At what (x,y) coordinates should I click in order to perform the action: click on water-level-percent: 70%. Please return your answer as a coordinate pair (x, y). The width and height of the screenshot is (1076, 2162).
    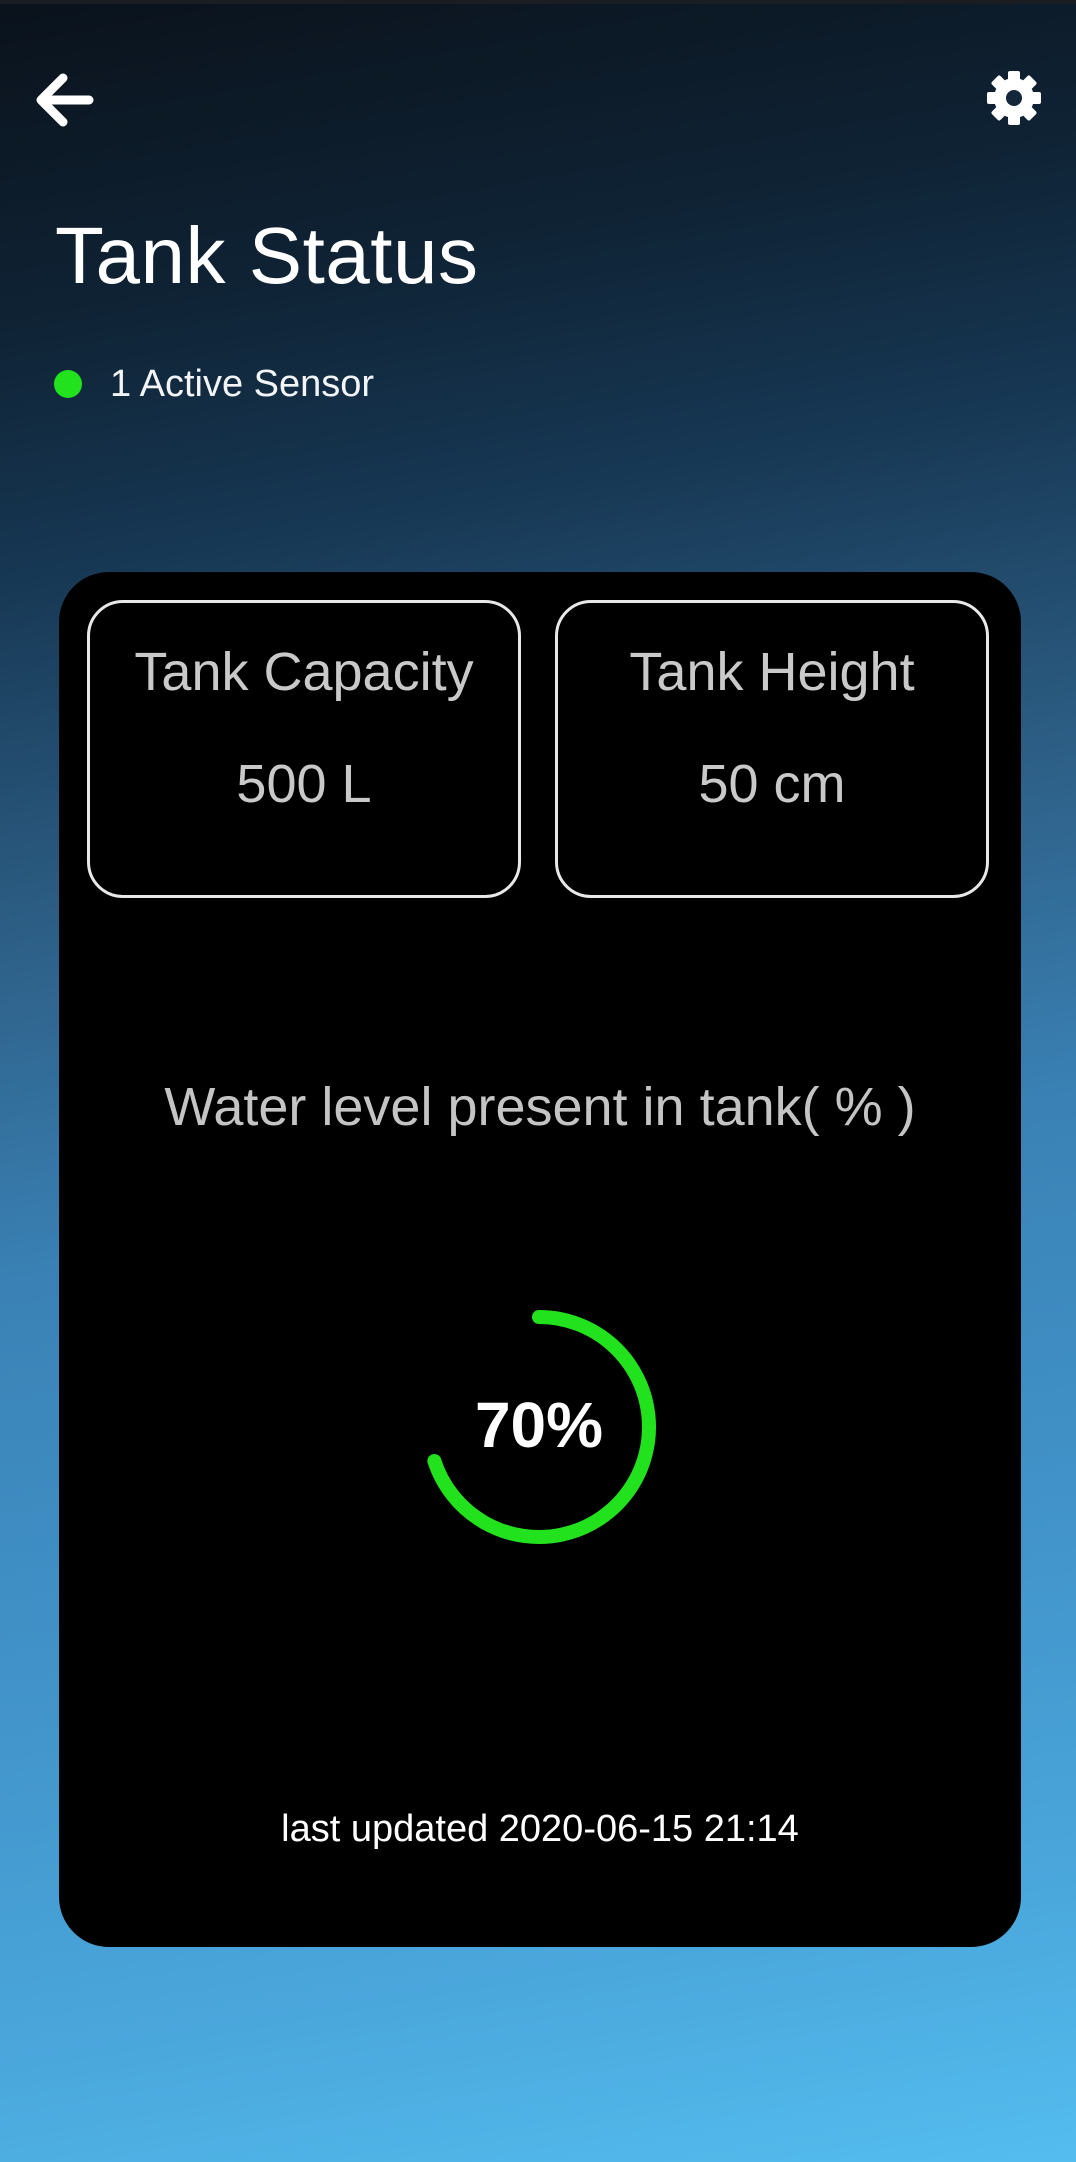
    Looking at the image, I should click on (539, 1425).